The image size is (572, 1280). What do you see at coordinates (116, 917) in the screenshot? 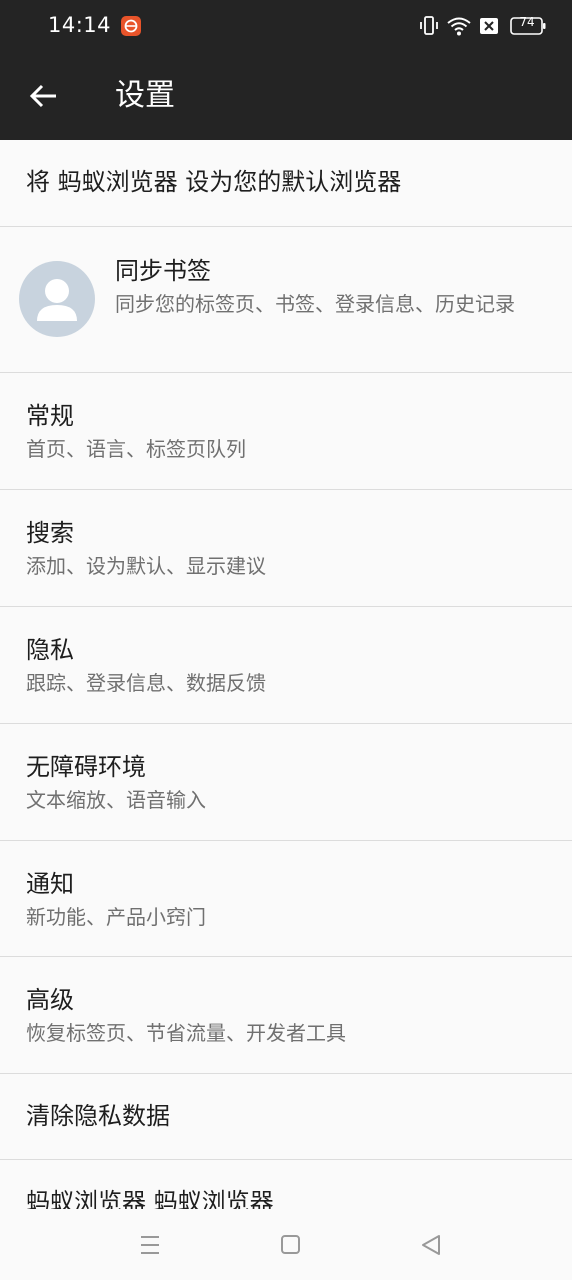
I see `settings-item-subtitle: 新功能、产品小窍门` at bounding box center [116, 917].